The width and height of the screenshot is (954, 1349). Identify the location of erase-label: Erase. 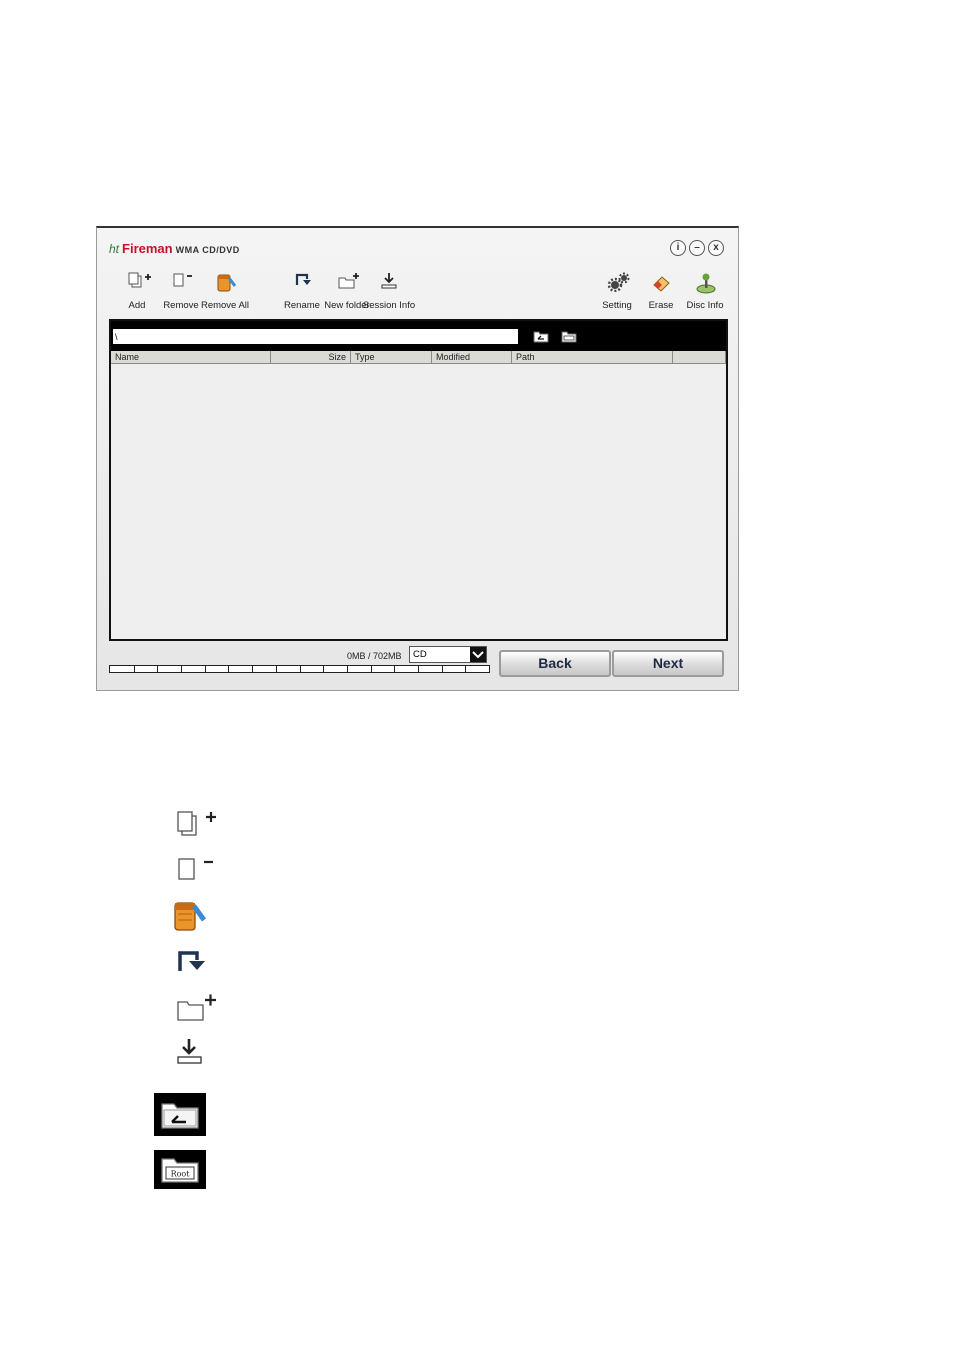
(661, 305).